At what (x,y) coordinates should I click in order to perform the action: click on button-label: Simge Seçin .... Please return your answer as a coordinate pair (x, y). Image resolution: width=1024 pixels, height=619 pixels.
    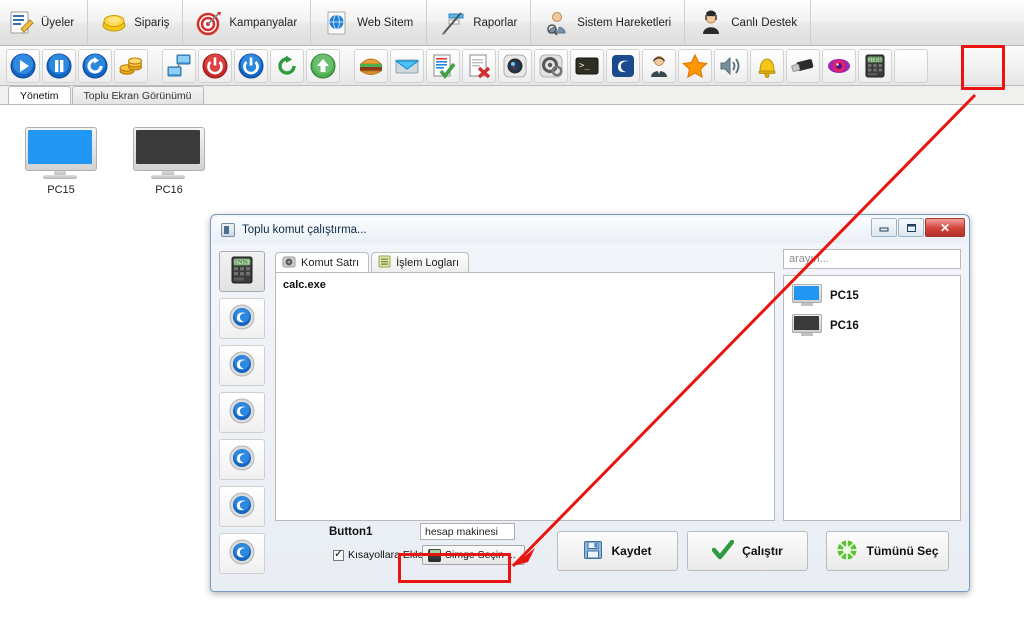
    Looking at the image, I should click on (480, 555).